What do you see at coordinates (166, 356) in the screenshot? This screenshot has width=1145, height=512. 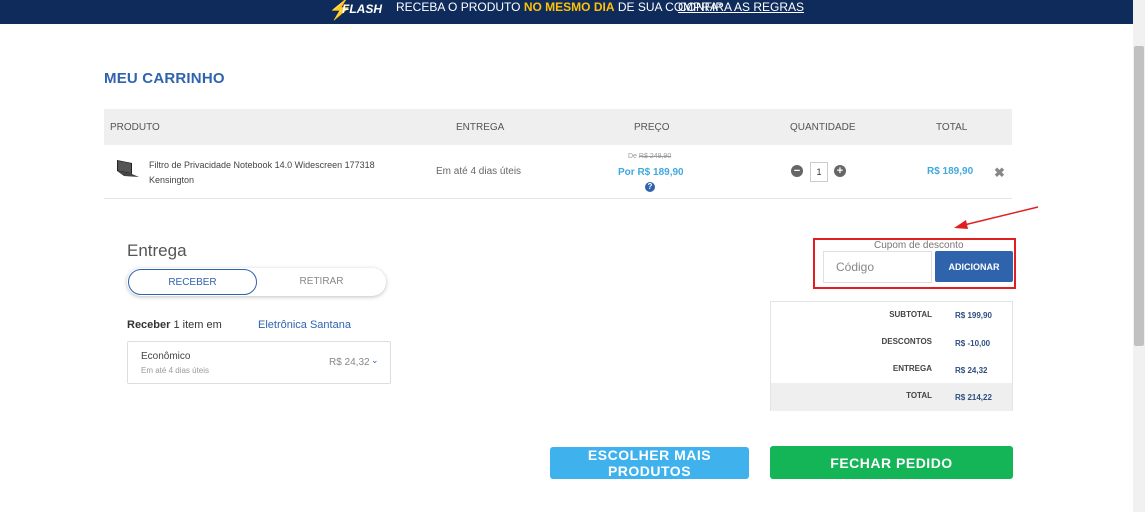 I see `shipping-name: Econômico` at bounding box center [166, 356].